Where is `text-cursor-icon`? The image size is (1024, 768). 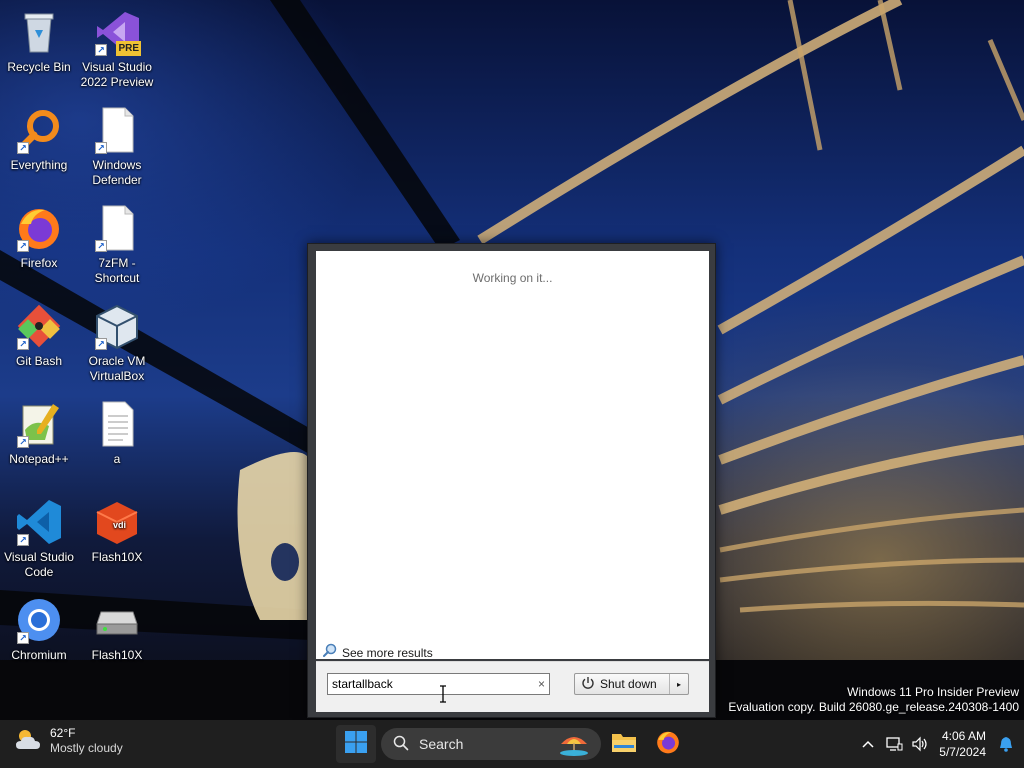
text-cursor-icon is located at coordinates (443, 696).